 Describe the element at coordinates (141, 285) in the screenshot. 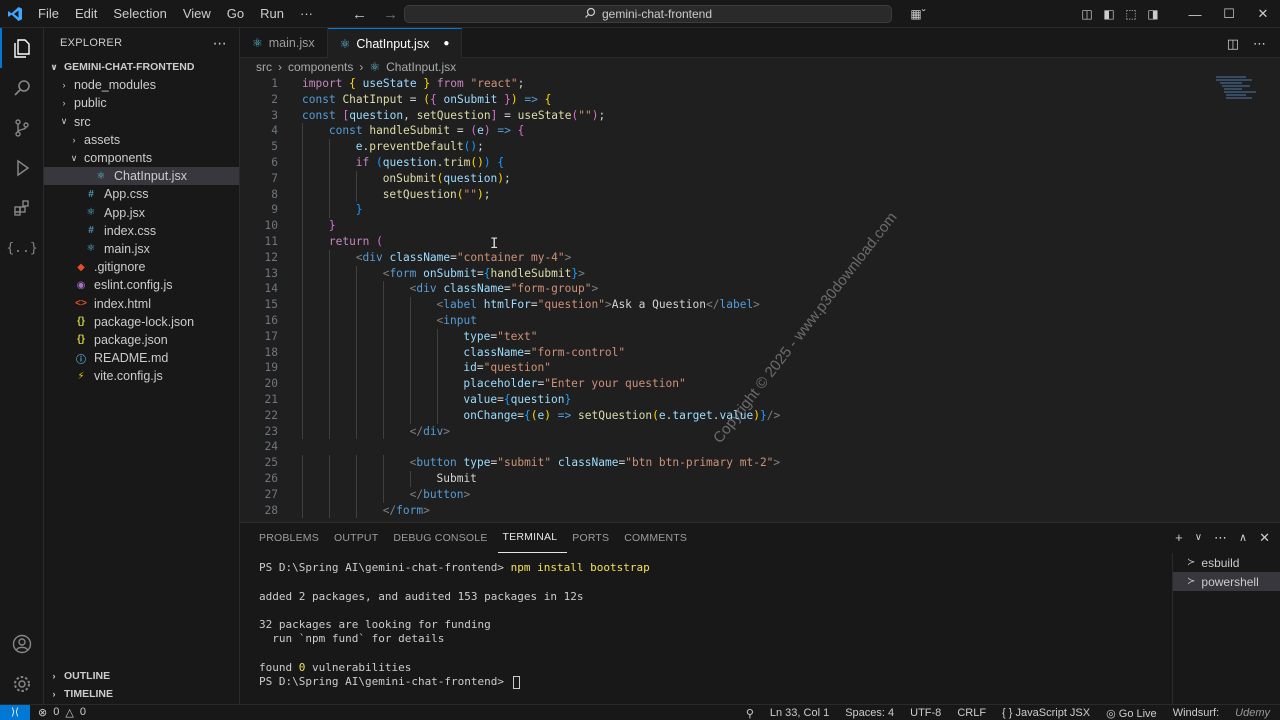

I see `tree-item: ◉ eslint.config.js` at that location.